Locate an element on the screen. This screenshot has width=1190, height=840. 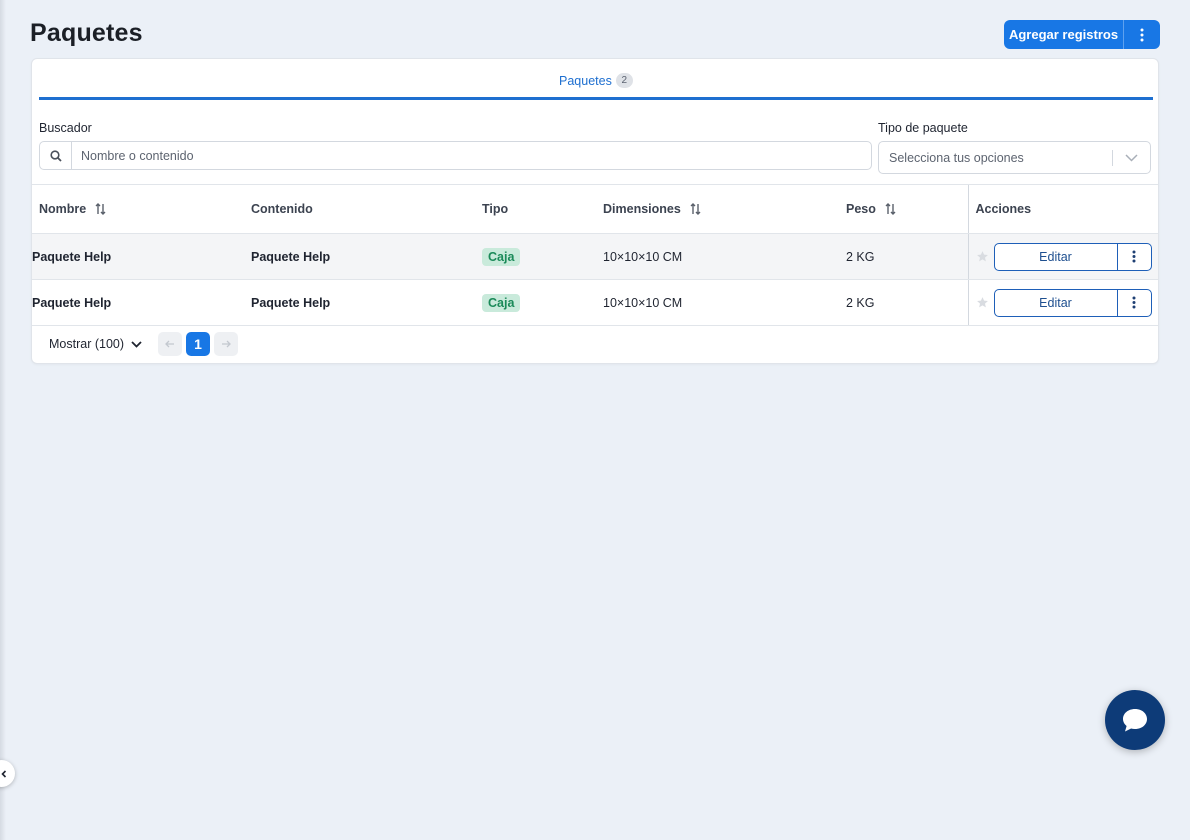
package-type-label: Tipo de paquete is located at coordinates (923, 128).